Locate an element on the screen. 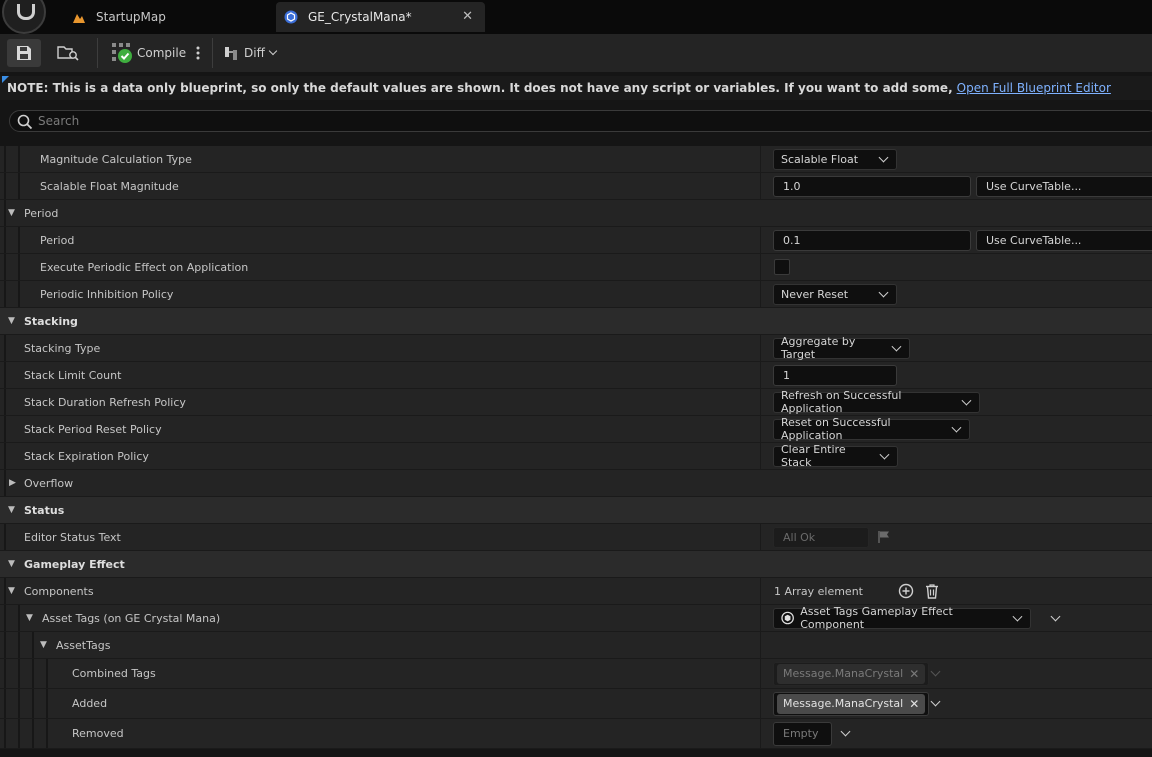  row-gameplay-effect-category: ▼ Gameplay Effect is located at coordinates (576, 564).